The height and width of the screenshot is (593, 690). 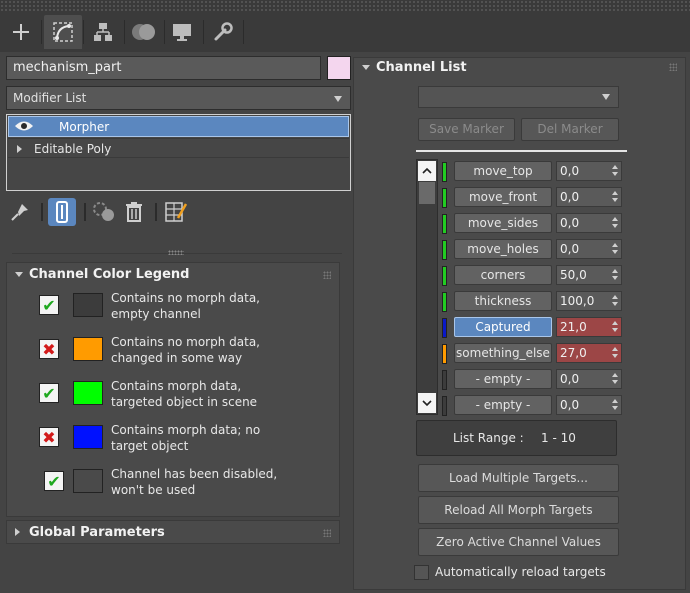 What do you see at coordinates (577, 301) in the screenshot?
I see `channel-value: 100,0` at bounding box center [577, 301].